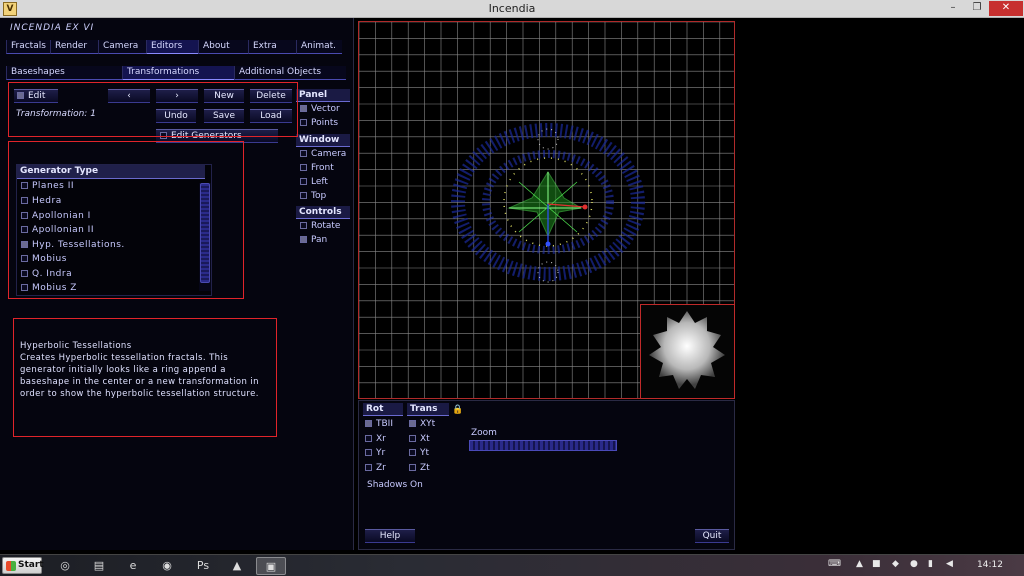 This screenshot has height=576, width=1024. Describe the element at coordinates (224, 116) in the screenshot. I see `save-button: Save` at that location.